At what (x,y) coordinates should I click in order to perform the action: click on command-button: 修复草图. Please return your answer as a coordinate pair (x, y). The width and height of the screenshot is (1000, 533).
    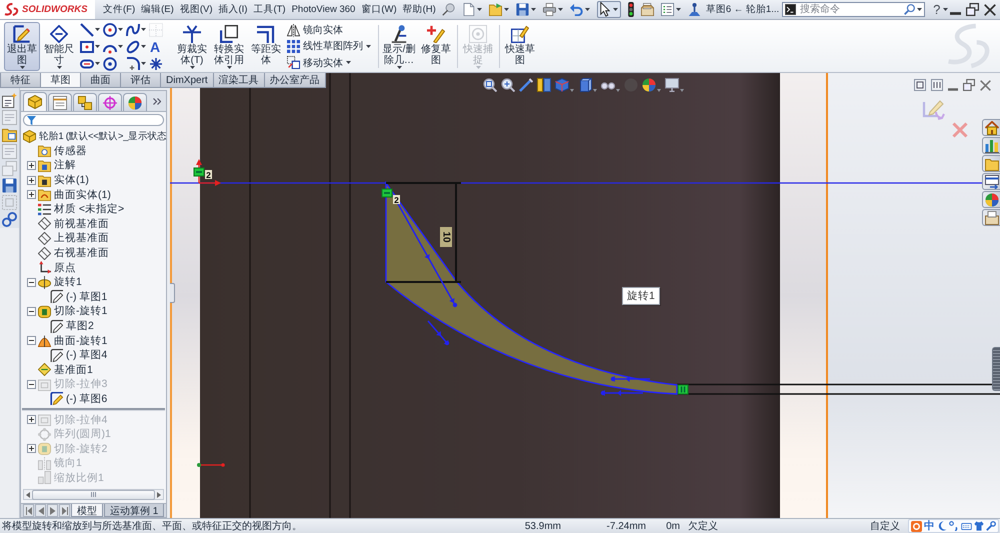
    Looking at the image, I should click on (436, 46).